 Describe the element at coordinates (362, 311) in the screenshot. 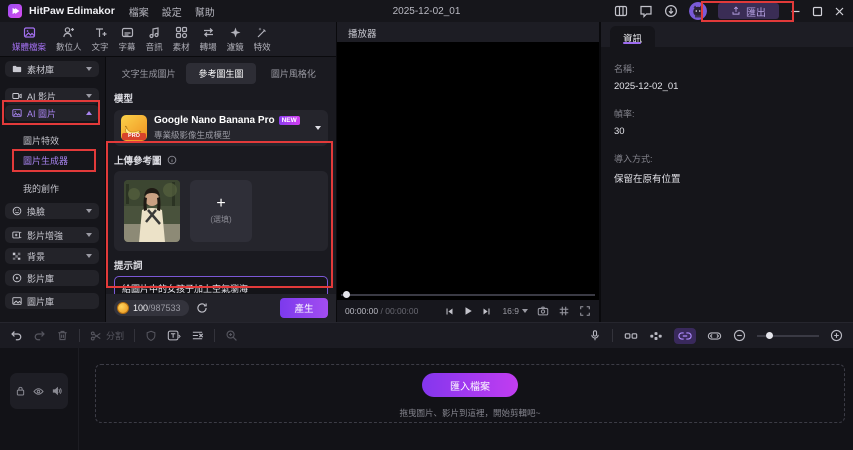

I see `time-current: 00:00:00` at that location.